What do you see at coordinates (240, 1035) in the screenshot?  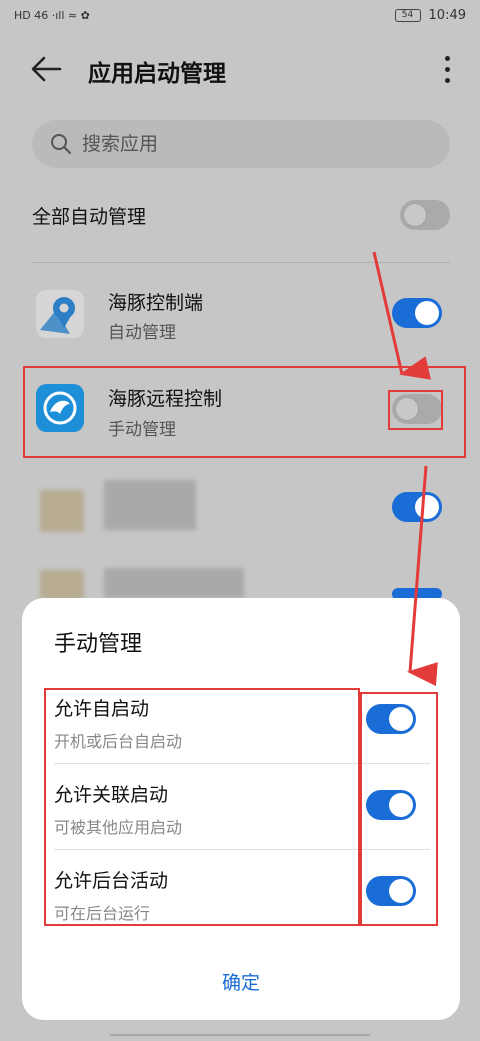 I see `home-indicator` at bounding box center [240, 1035].